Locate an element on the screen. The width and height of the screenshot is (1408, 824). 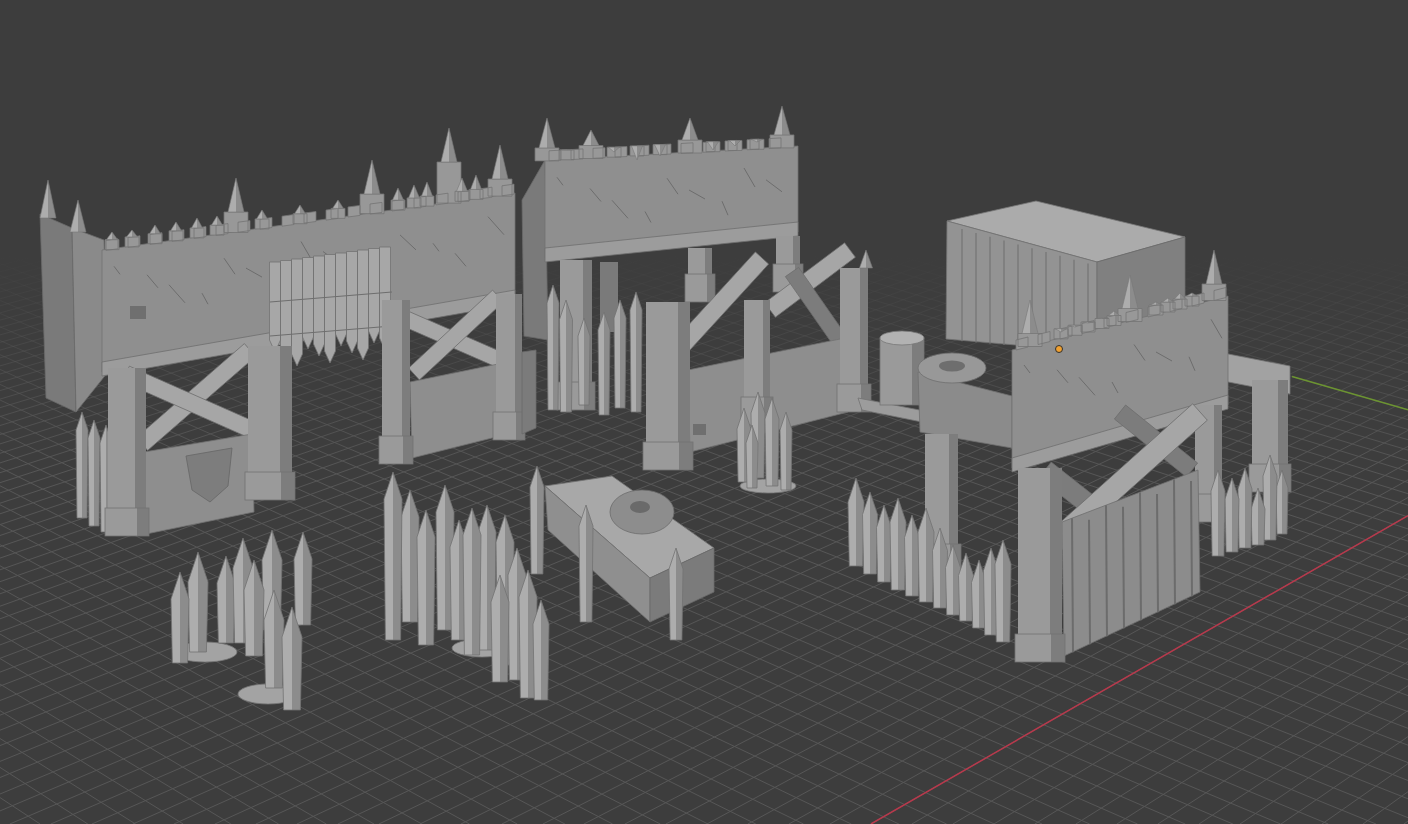
origin-dot-icon is located at coordinates (1059, 349).